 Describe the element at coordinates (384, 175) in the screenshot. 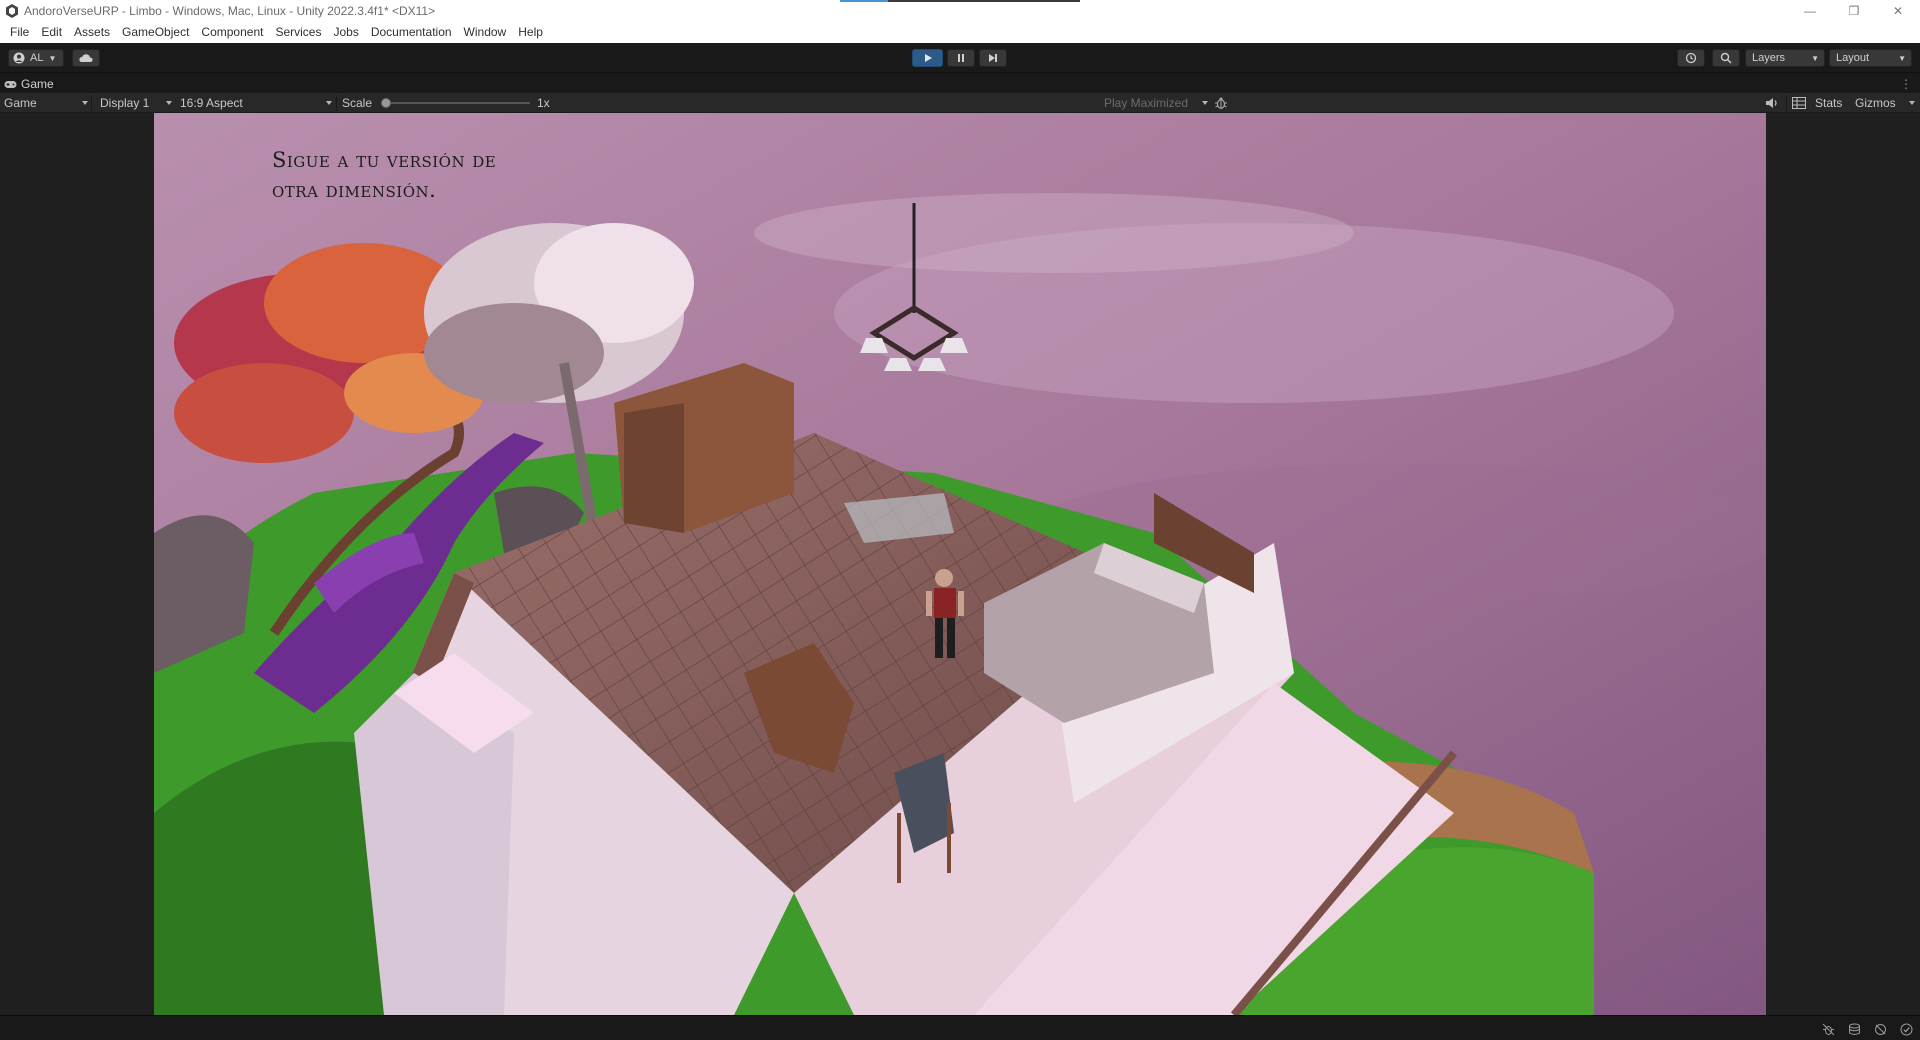

I see `objective-text: Sigue a tu versión de otra dimensión.` at that location.